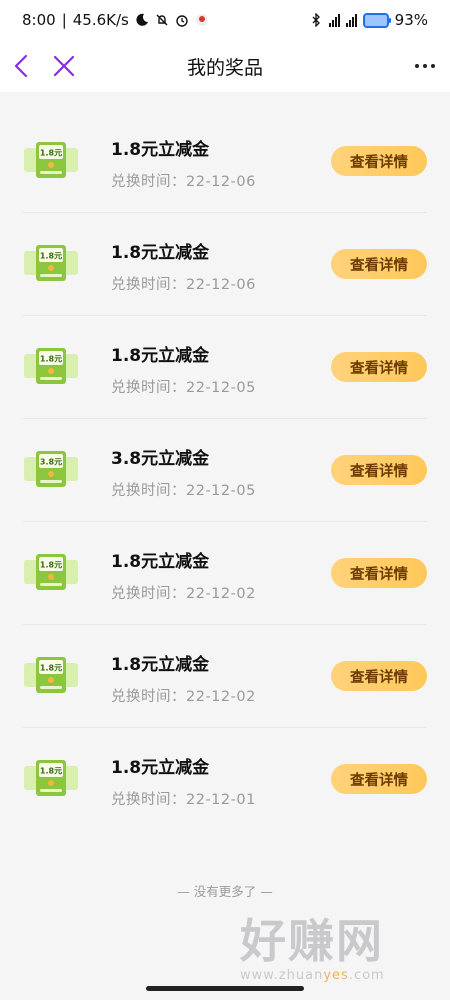 The image size is (450, 1000). Describe the element at coordinates (312, 941) in the screenshot. I see `watermark-main: 好赚网` at that location.